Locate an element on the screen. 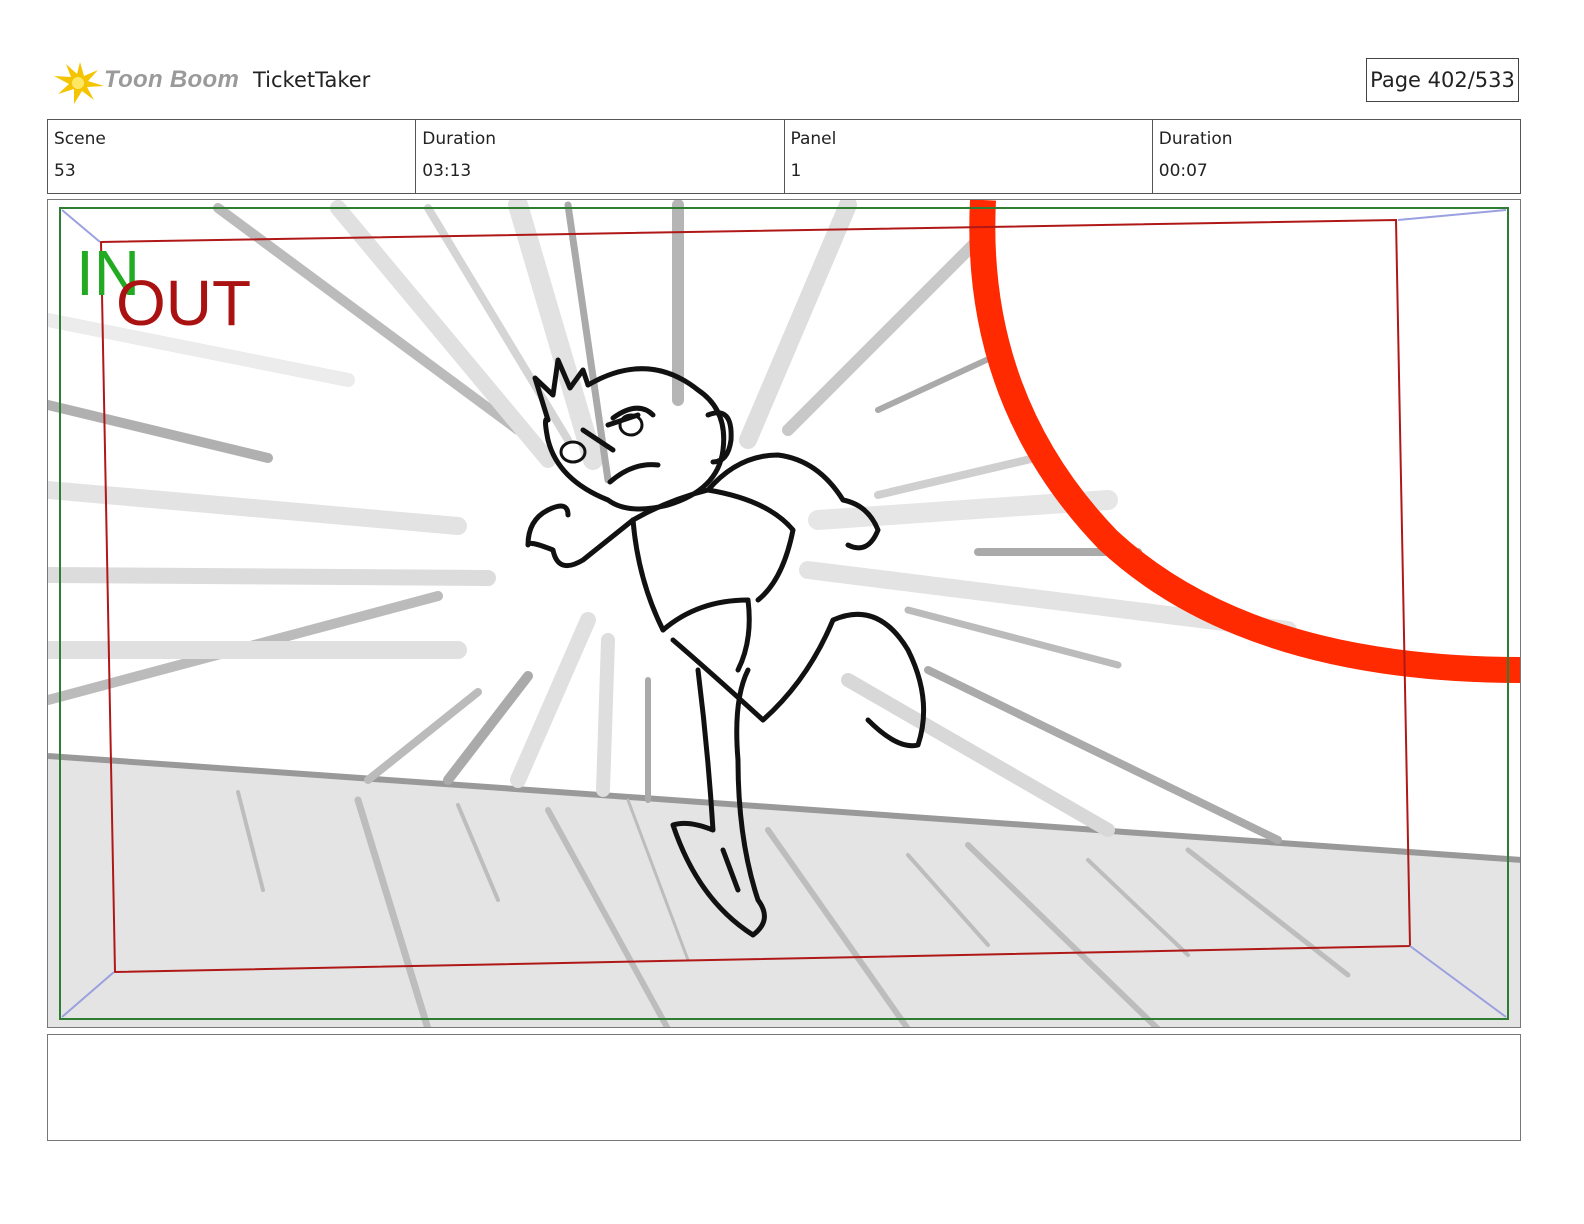  out-marker: OUT is located at coordinates (183, 303).